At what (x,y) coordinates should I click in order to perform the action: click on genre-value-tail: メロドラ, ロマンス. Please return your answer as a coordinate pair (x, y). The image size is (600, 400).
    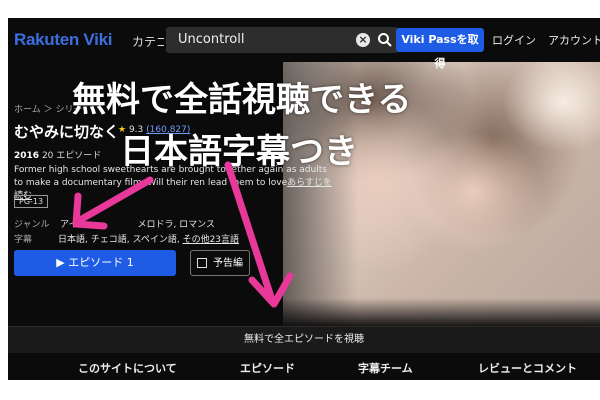
    Looking at the image, I should click on (176, 225).